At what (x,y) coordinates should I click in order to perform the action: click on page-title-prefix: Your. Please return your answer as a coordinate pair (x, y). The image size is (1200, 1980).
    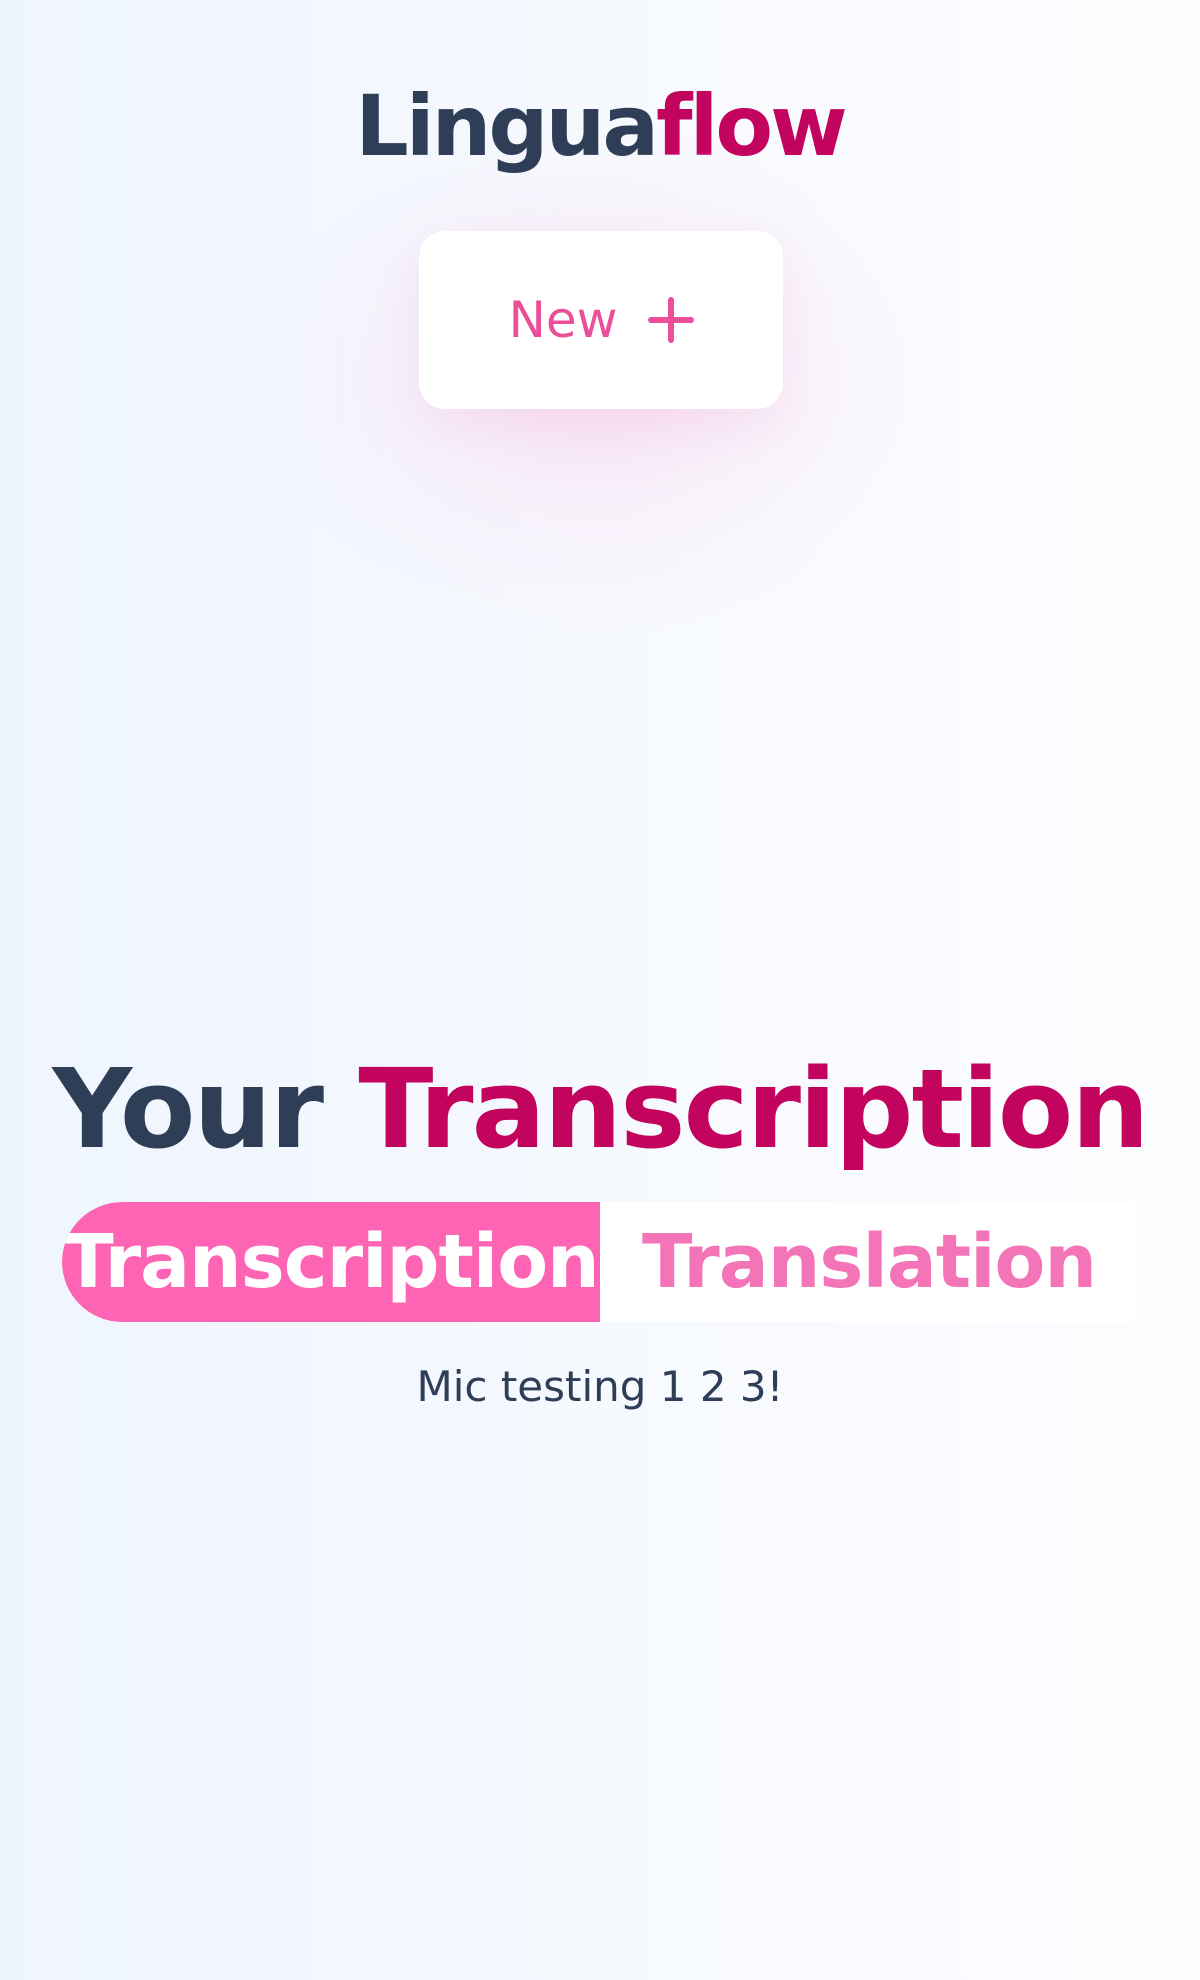
    Looking at the image, I should click on (188, 1109).